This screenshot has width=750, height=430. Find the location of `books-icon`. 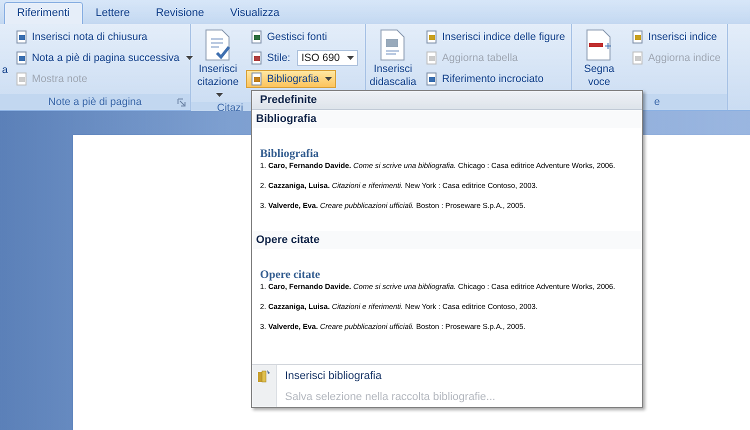

books-icon is located at coordinates (264, 375).